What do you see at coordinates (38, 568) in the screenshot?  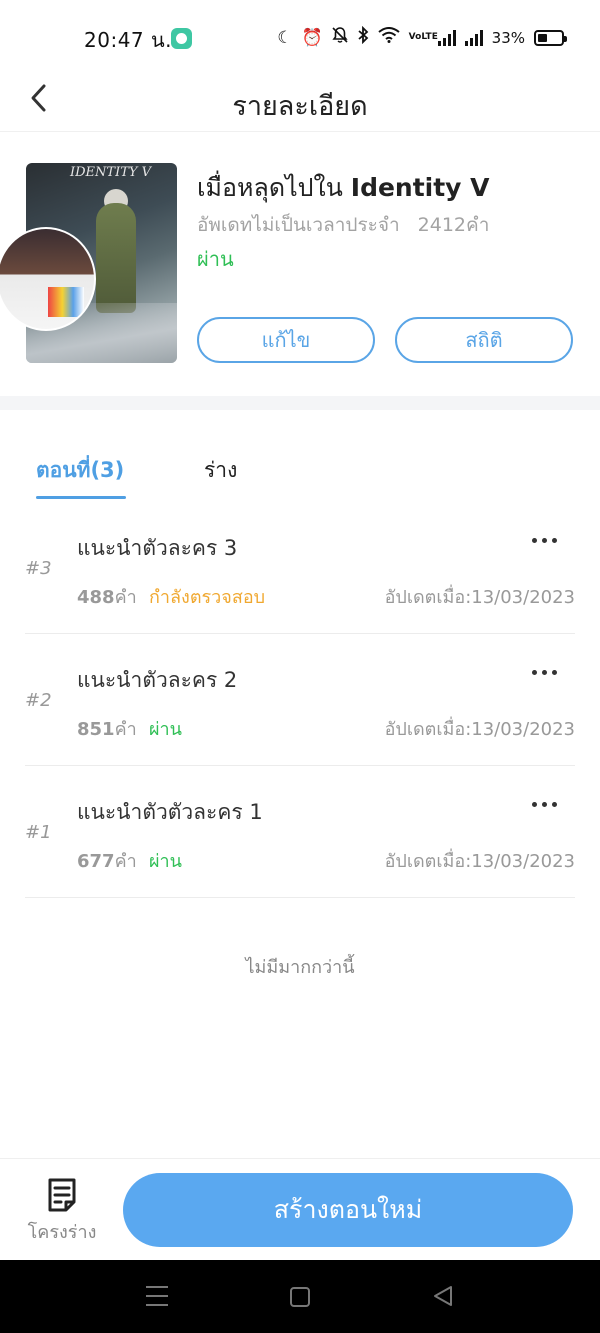 I see `chapter-number: #3` at bounding box center [38, 568].